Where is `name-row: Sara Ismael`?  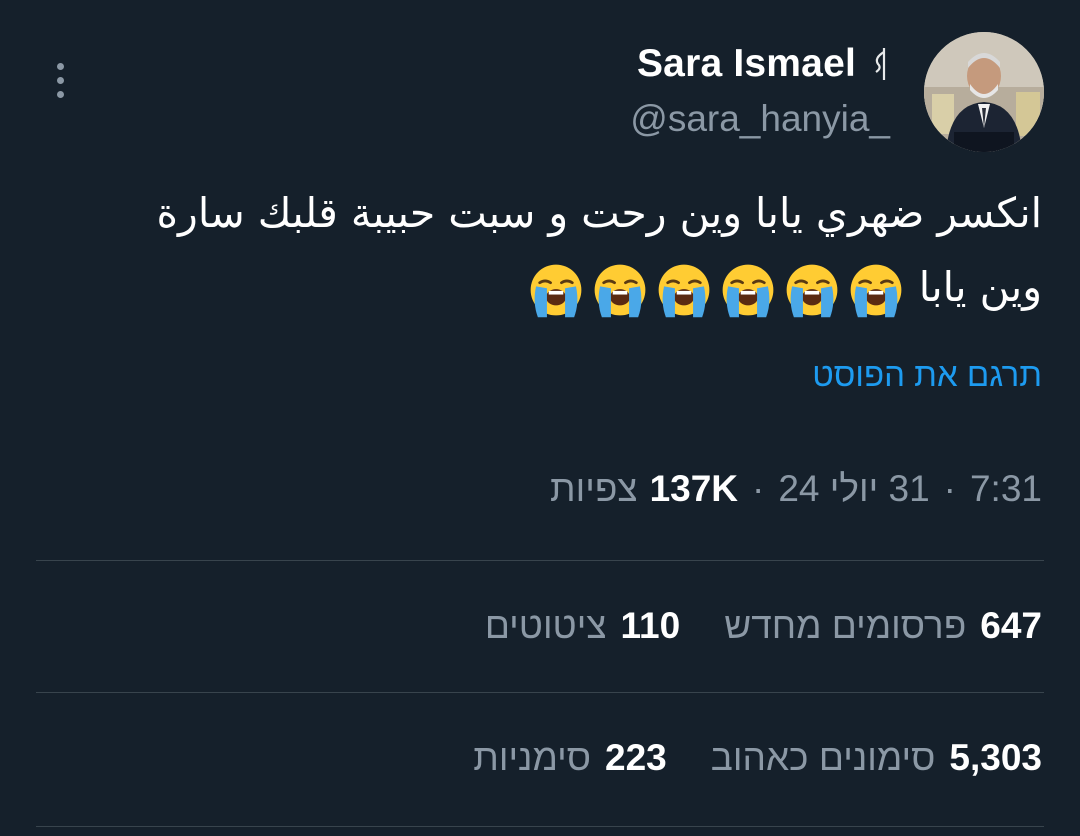 name-row: Sara Ismael is located at coordinates (760, 64).